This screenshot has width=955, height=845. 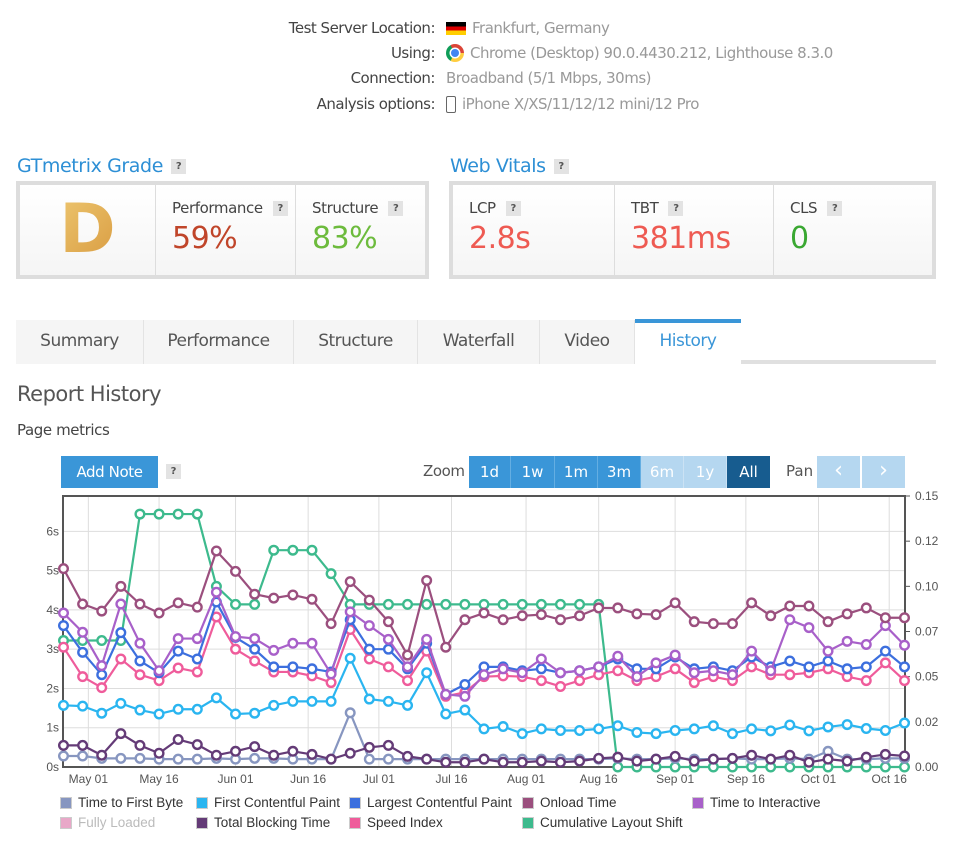 I want to click on y-tick-label: 6s, so click(x=52, y=531).